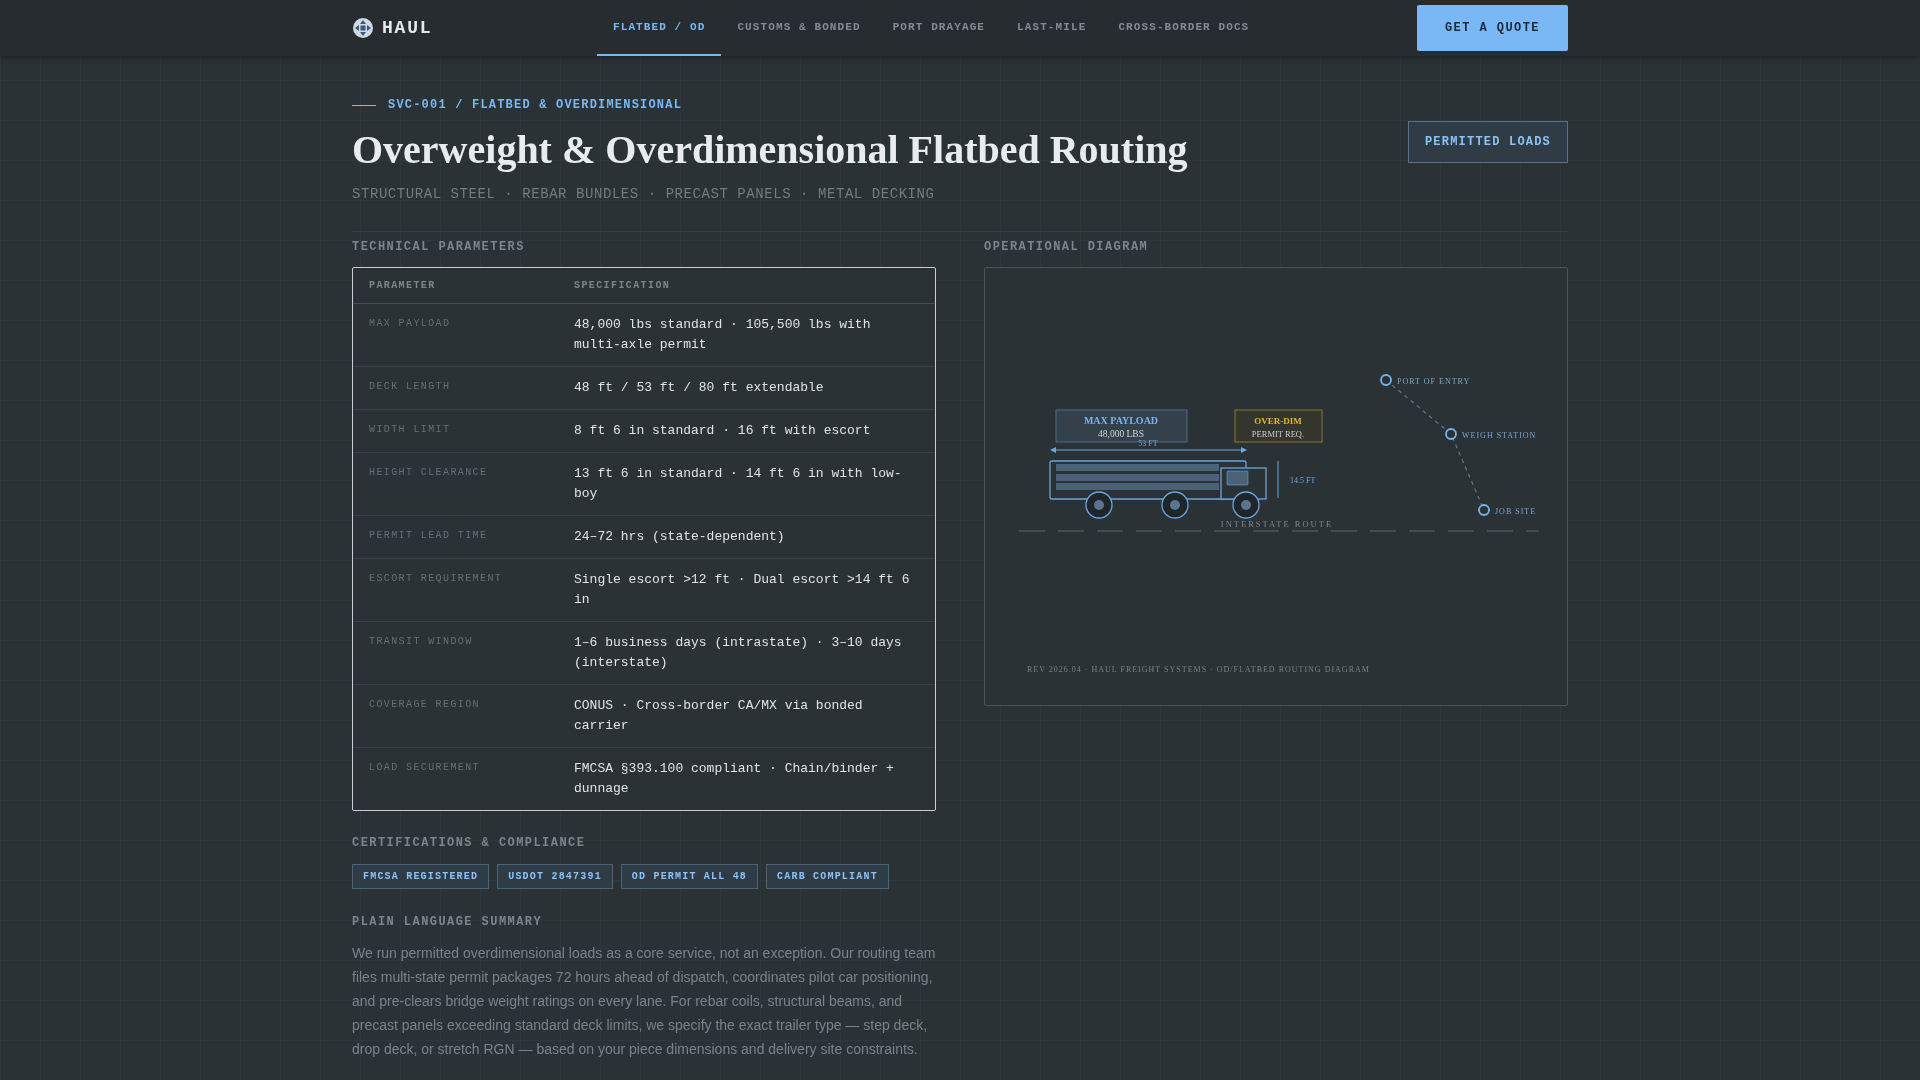 The height and width of the screenshot is (1080, 1920). What do you see at coordinates (410, 324) in the screenshot?
I see `parameter-name: MAX PAYLOAD` at bounding box center [410, 324].